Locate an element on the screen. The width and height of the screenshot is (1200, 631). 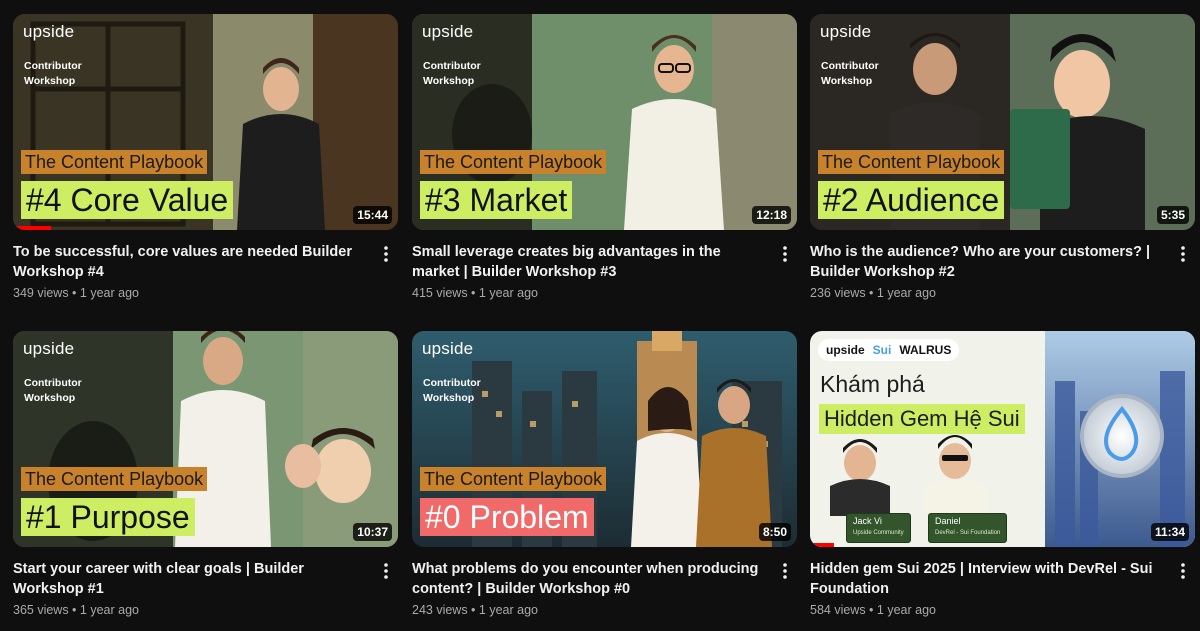
sui-logo: Sui is located at coordinates (882, 350).